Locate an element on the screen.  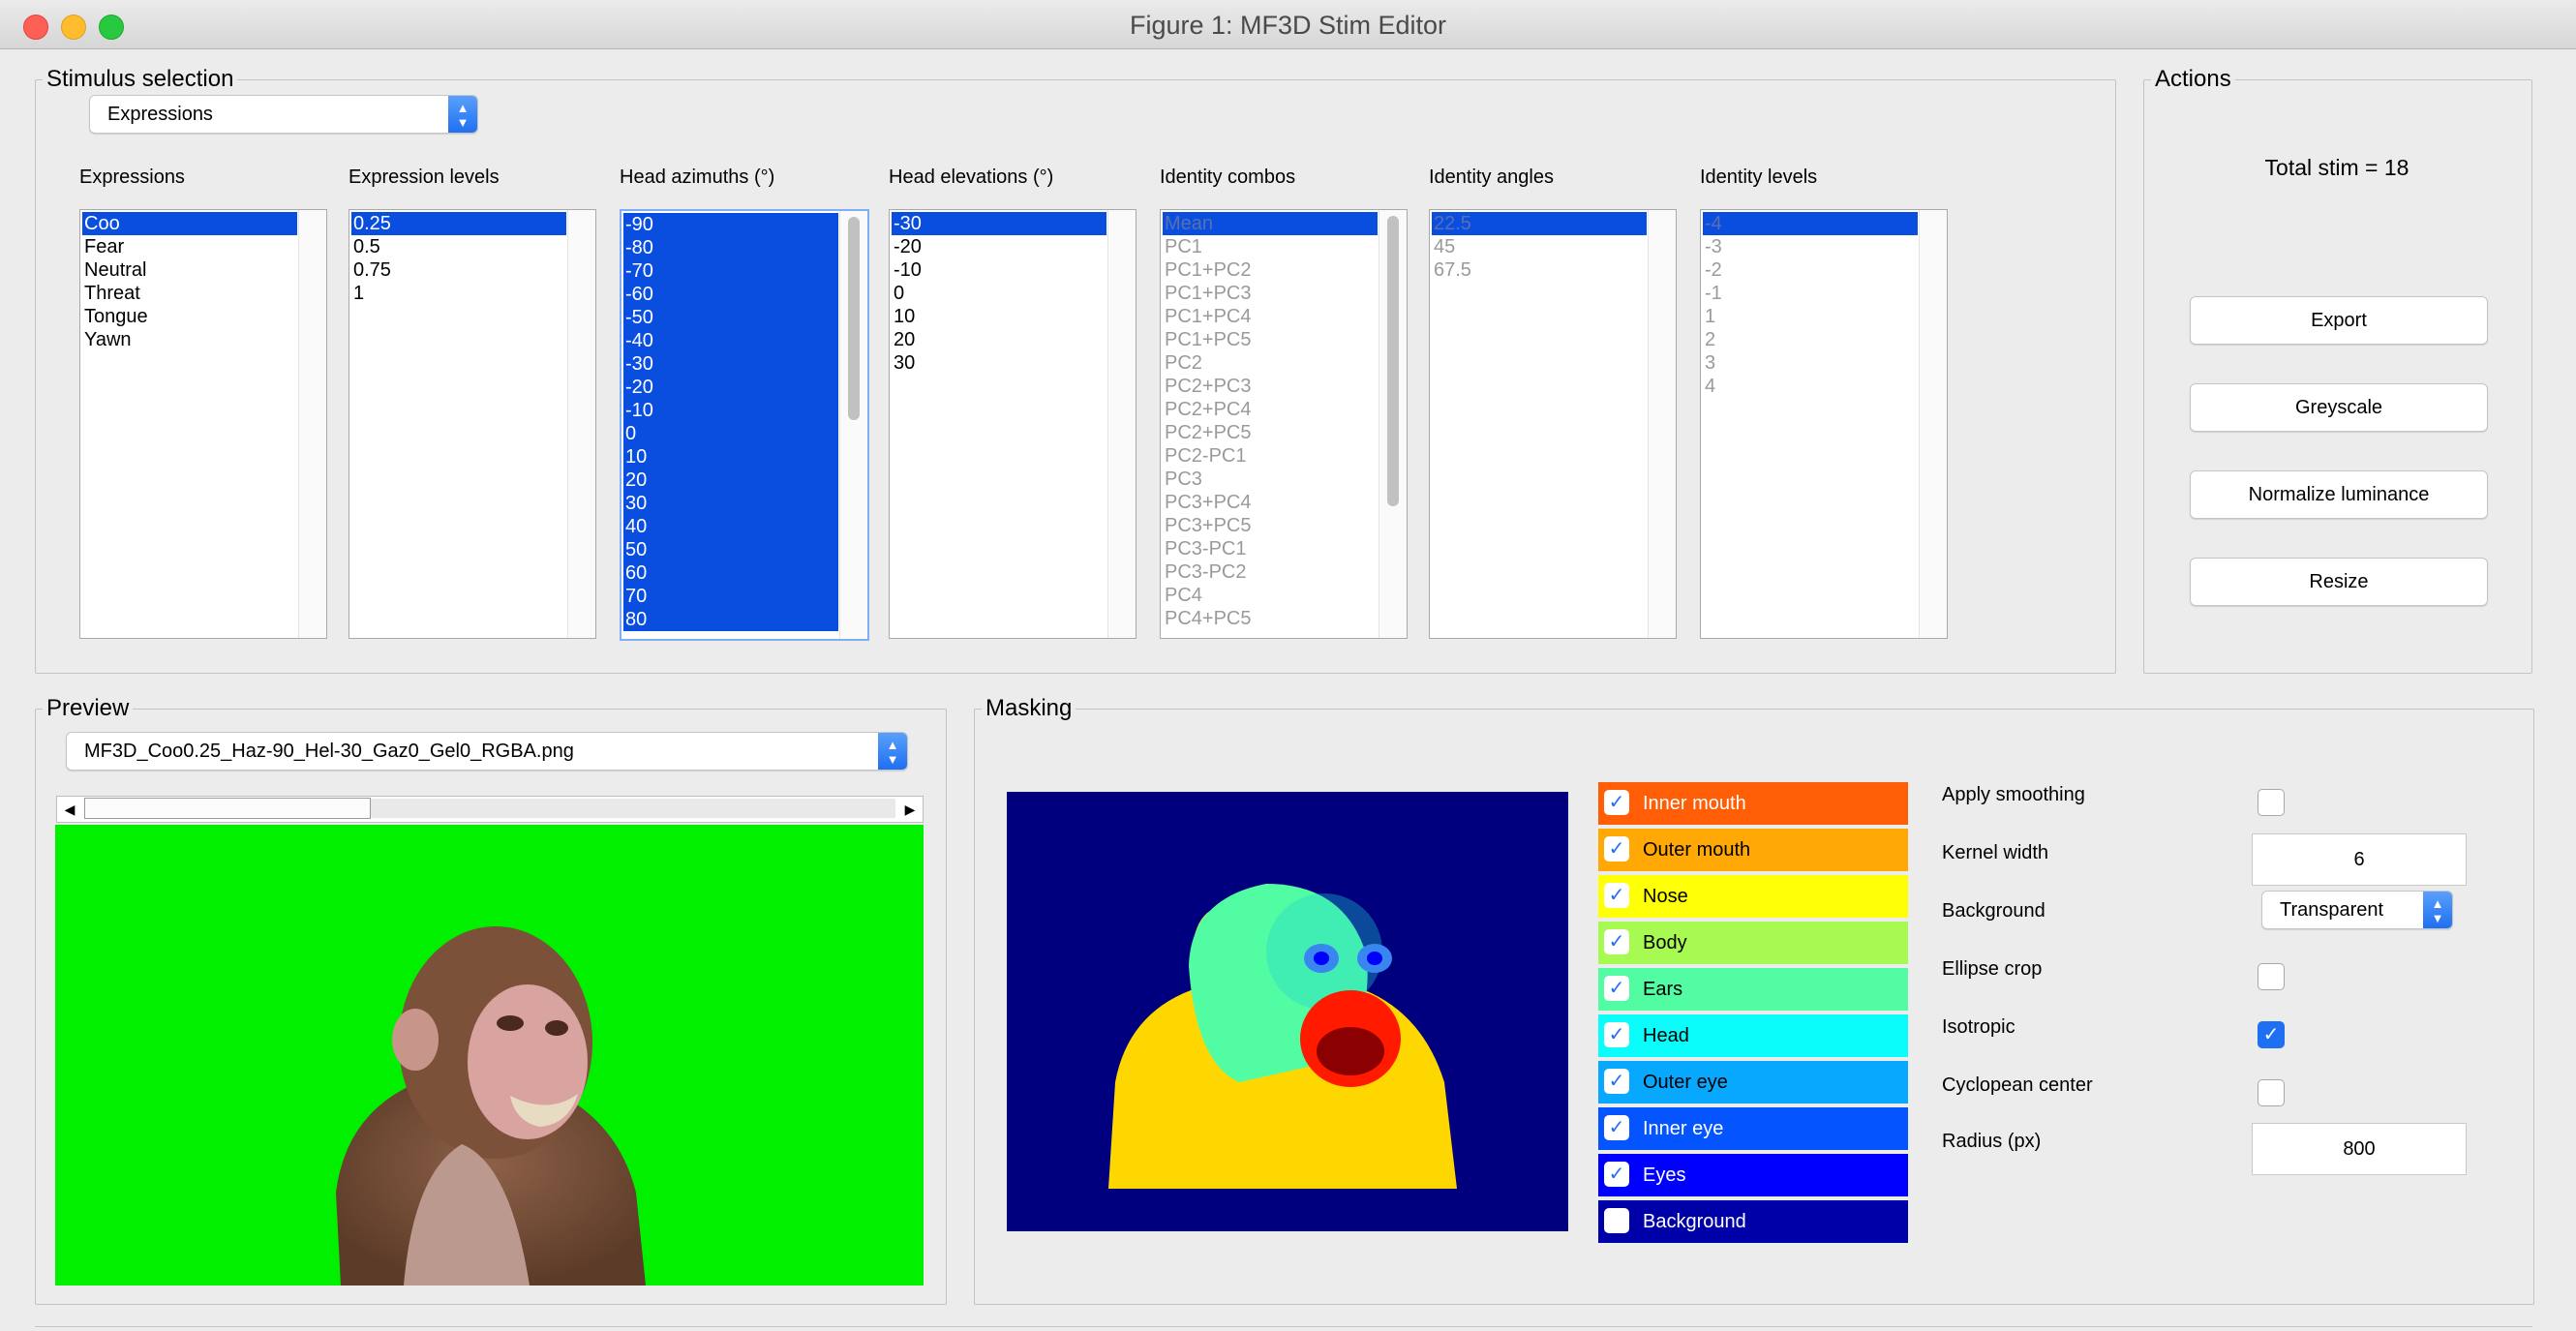
identity-levels-listbox: -4 -3 -2 -1 1 2 3 4 is located at coordinates (1824, 424).